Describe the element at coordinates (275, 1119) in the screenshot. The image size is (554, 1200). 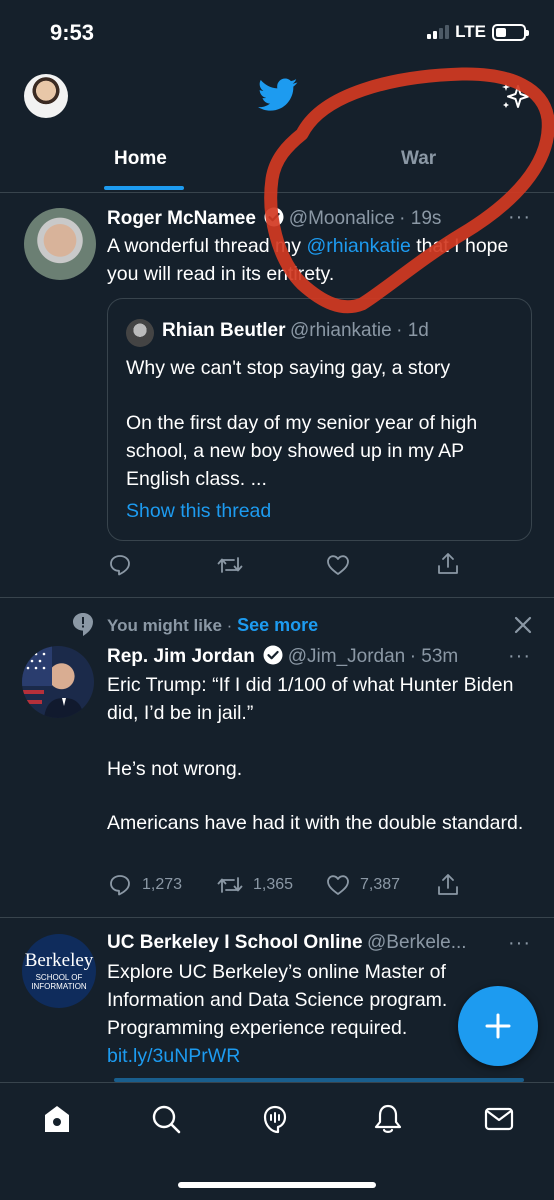
I see `spaces-icon` at that location.